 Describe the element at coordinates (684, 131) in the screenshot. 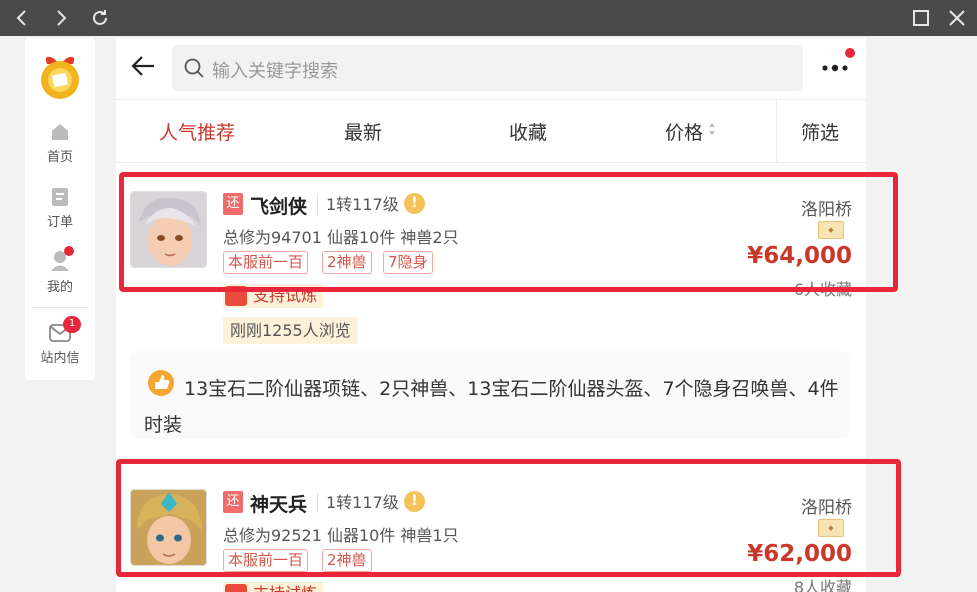

I see `tab-price: 价格` at that location.